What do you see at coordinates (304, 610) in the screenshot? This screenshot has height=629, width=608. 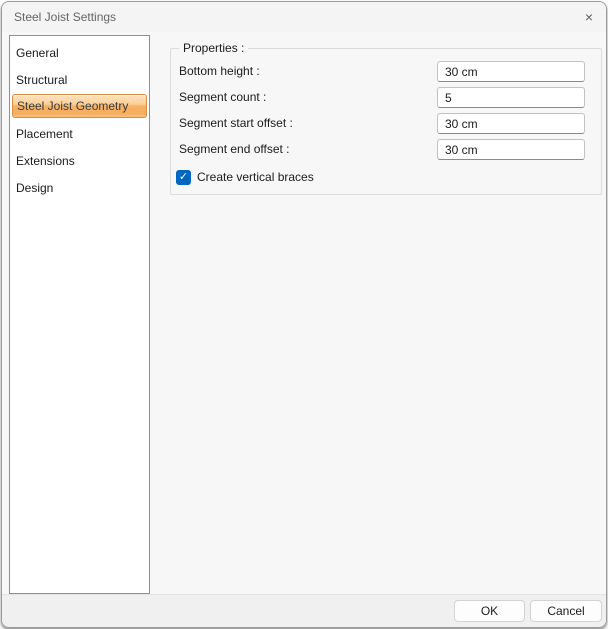 I see `footer-bar: OK Cancel` at bounding box center [304, 610].